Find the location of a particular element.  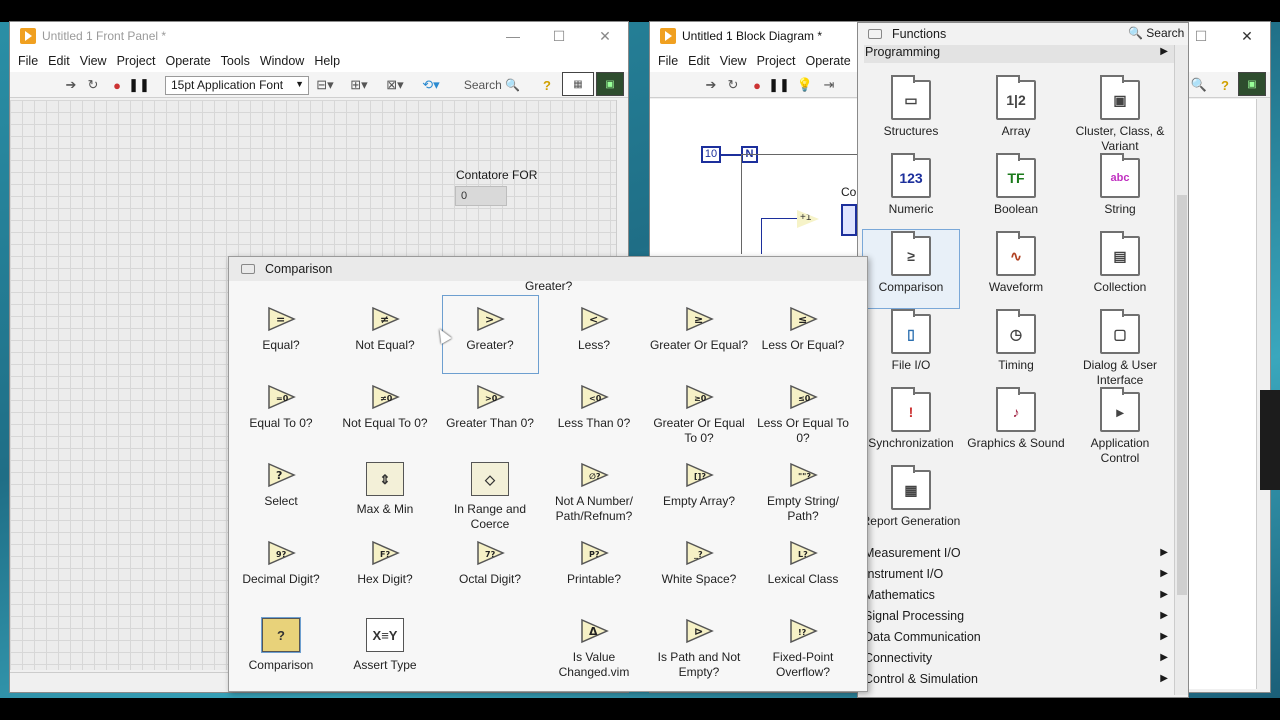

comparison-item-less-or-equal-to-0: ≤0 Less Or Equal To 0? is located at coordinates (803, 415).